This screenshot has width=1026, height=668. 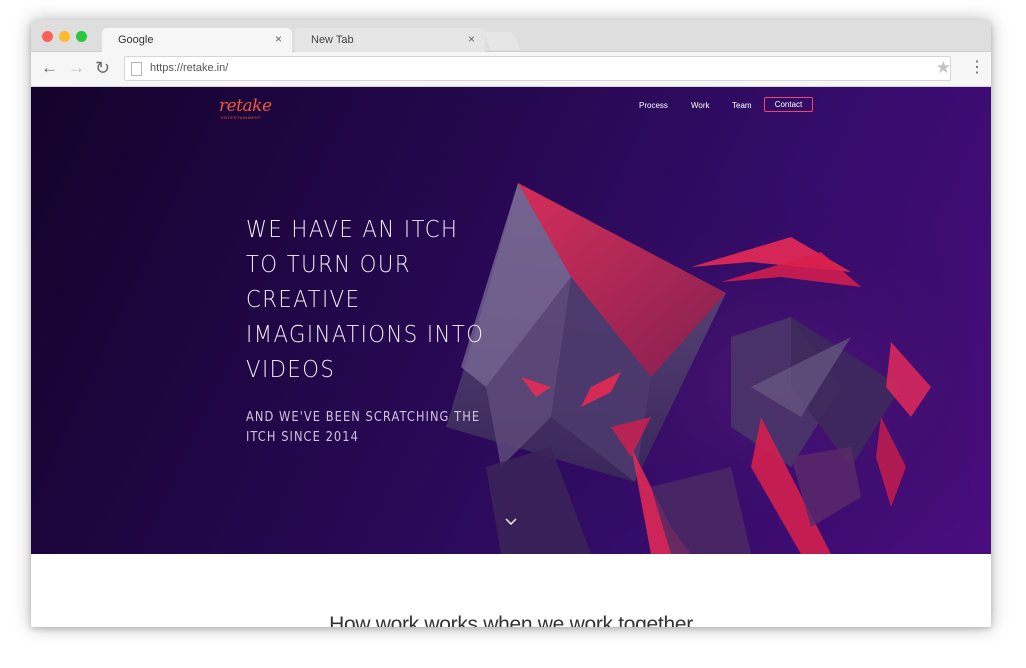 I want to click on nav-link-process: Process, so click(x=653, y=105).